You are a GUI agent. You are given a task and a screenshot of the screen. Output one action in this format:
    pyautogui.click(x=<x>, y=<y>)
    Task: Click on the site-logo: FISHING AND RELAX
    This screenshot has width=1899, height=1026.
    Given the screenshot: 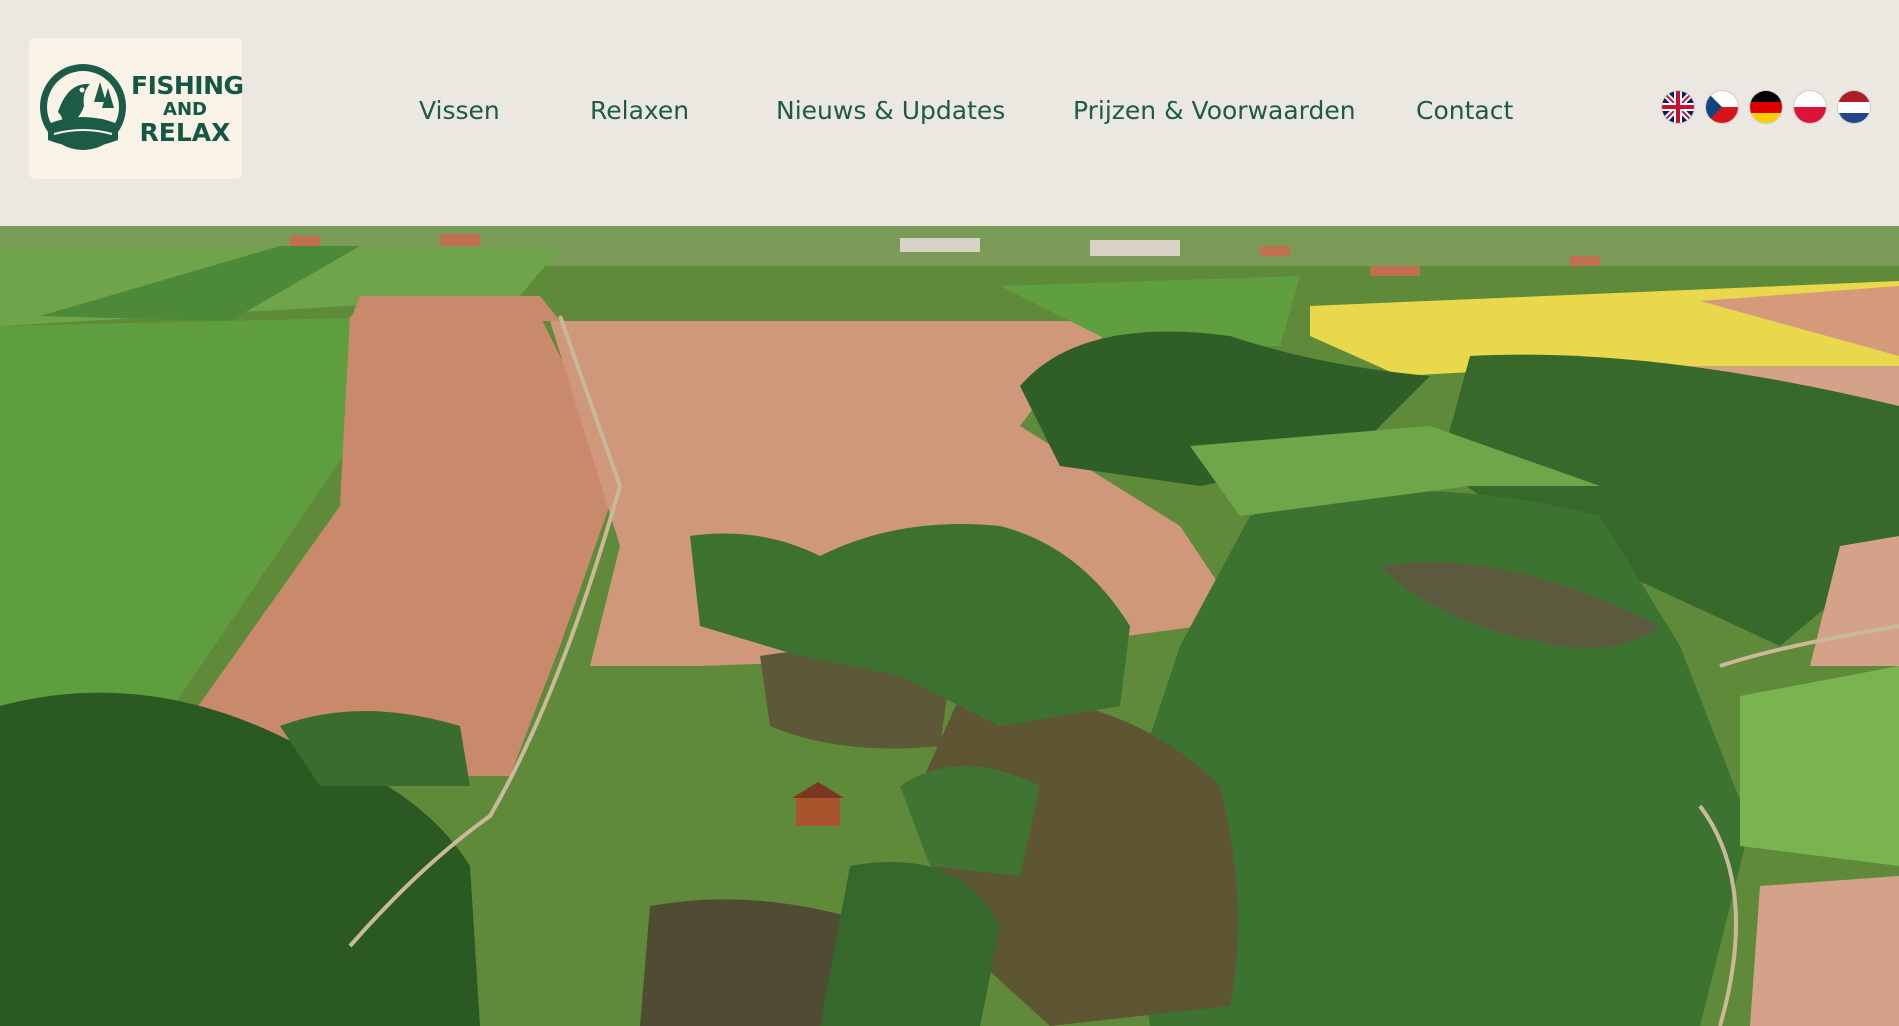 What is the action you would take?
    pyautogui.click(x=136, y=108)
    